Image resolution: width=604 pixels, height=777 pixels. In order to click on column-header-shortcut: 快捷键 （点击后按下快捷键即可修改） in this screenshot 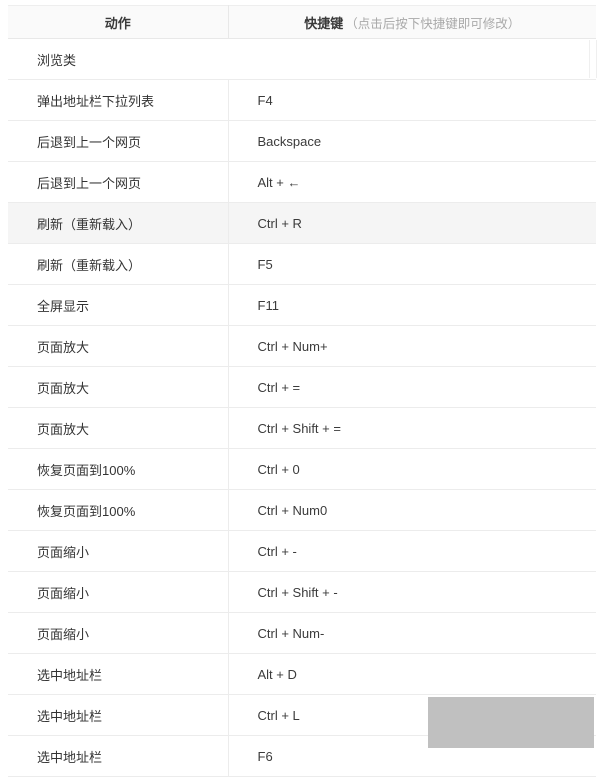, I will do `click(412, 22)`.